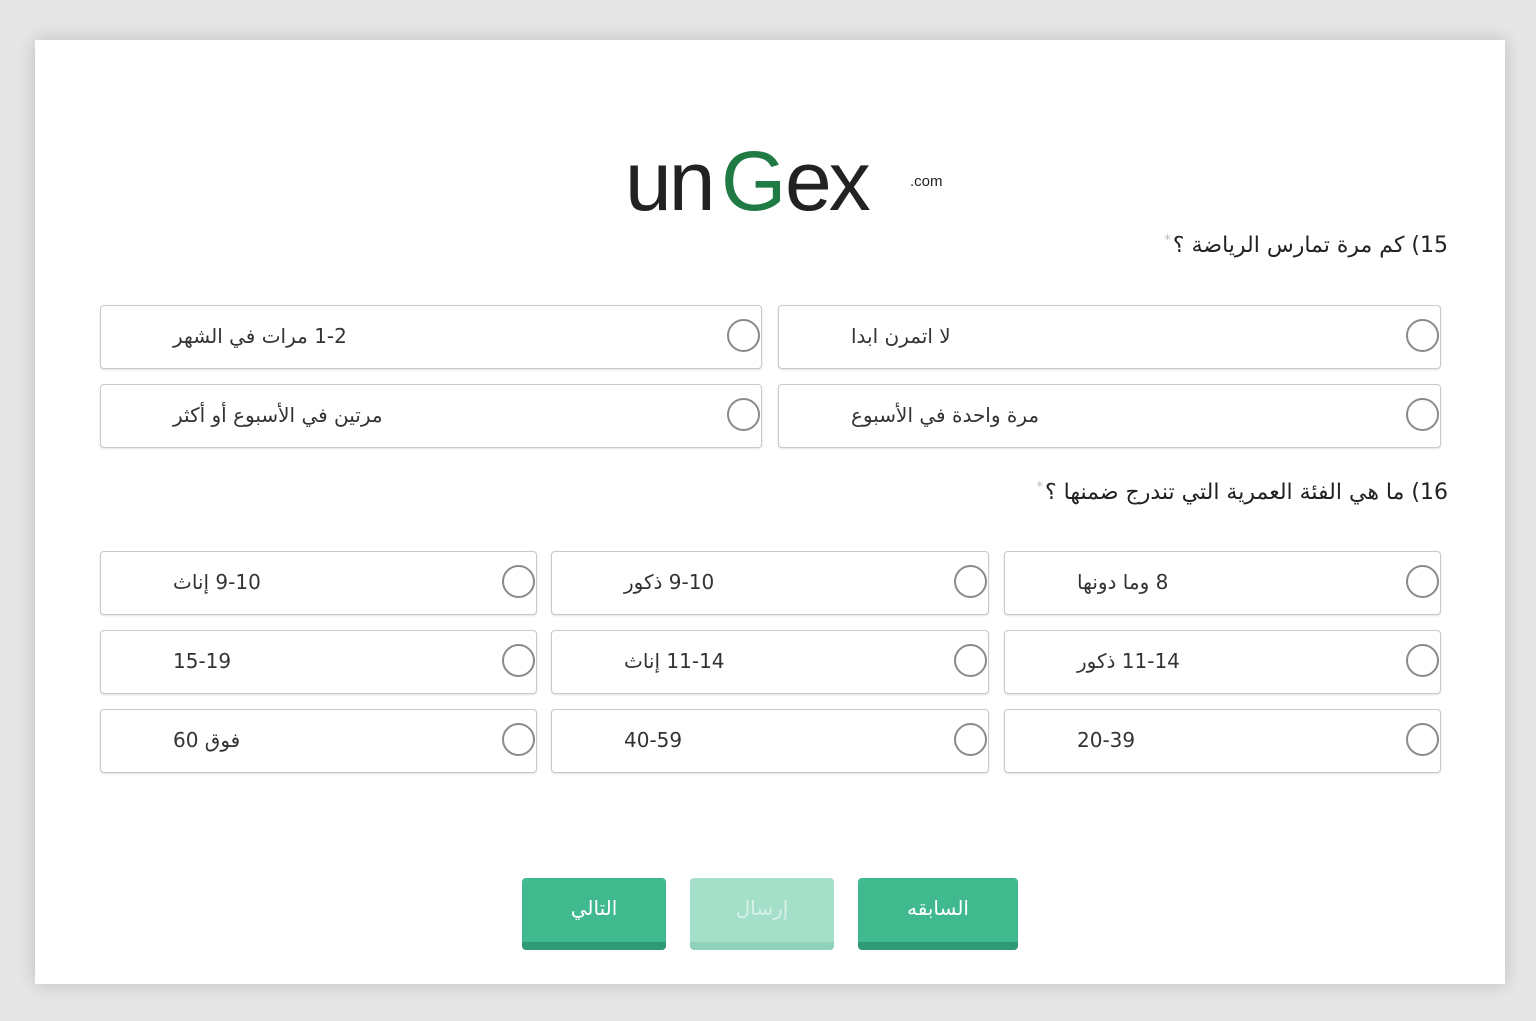  What do you see at coordinates (668, 181) in the screenshot?
I see `svg-text: un` at bounding box center [668, 181].